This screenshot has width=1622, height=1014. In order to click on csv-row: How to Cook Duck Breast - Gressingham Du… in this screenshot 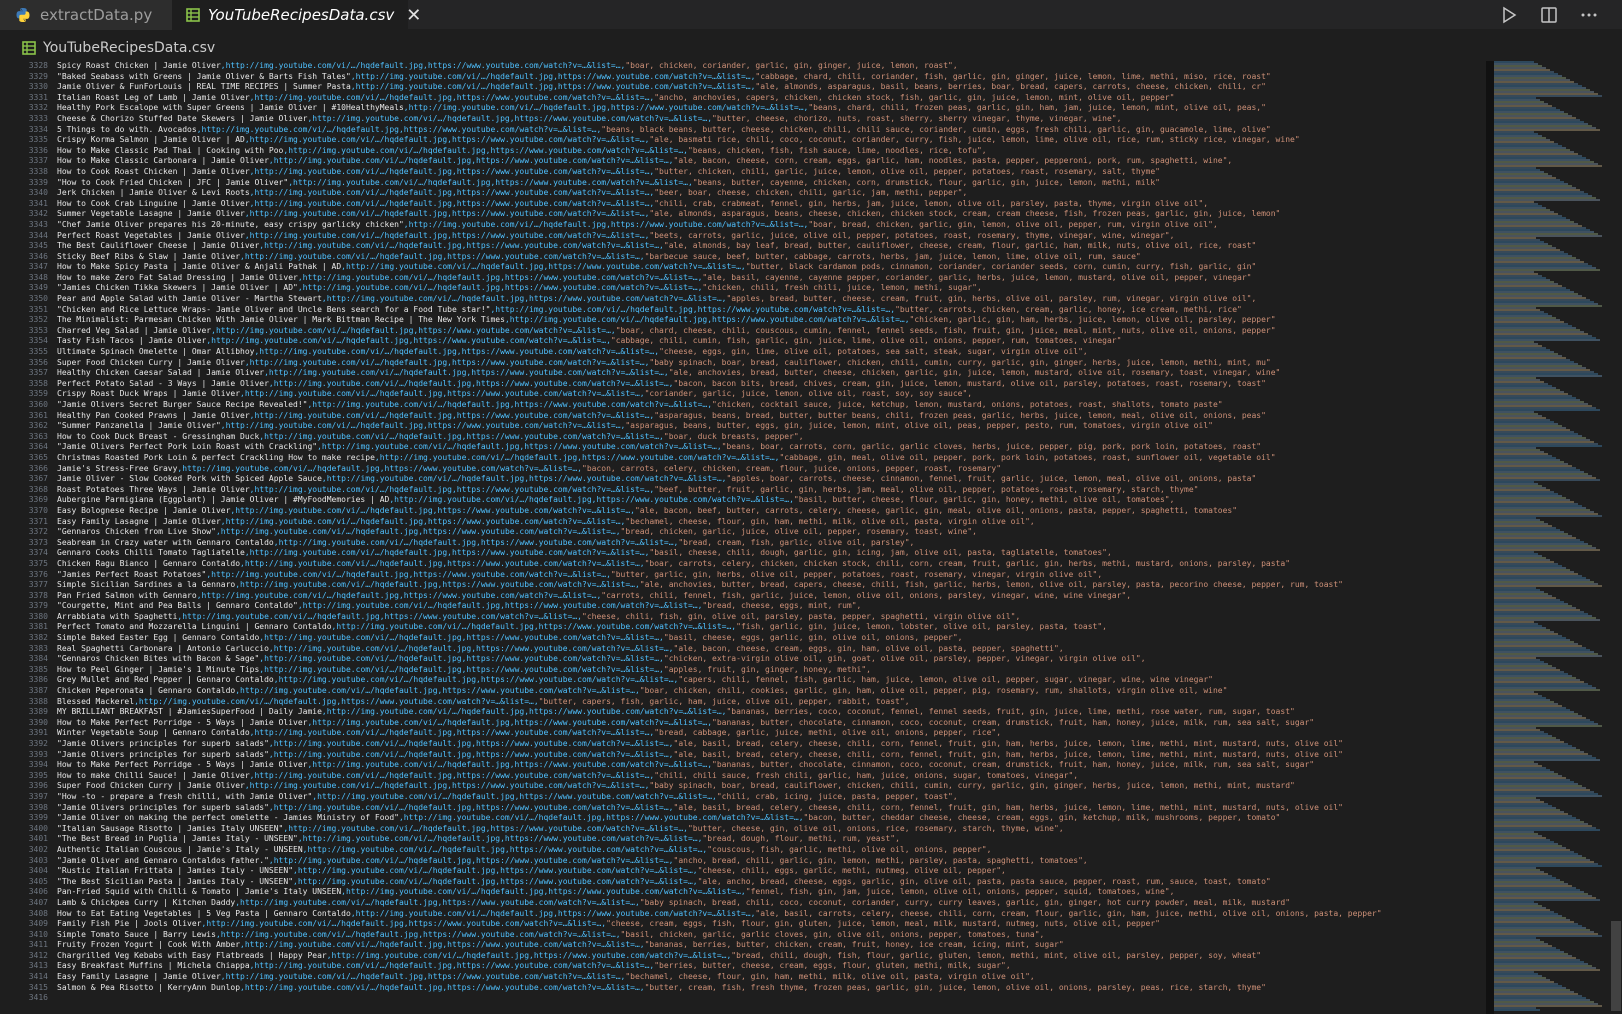, I will do `click(771, 437)`.